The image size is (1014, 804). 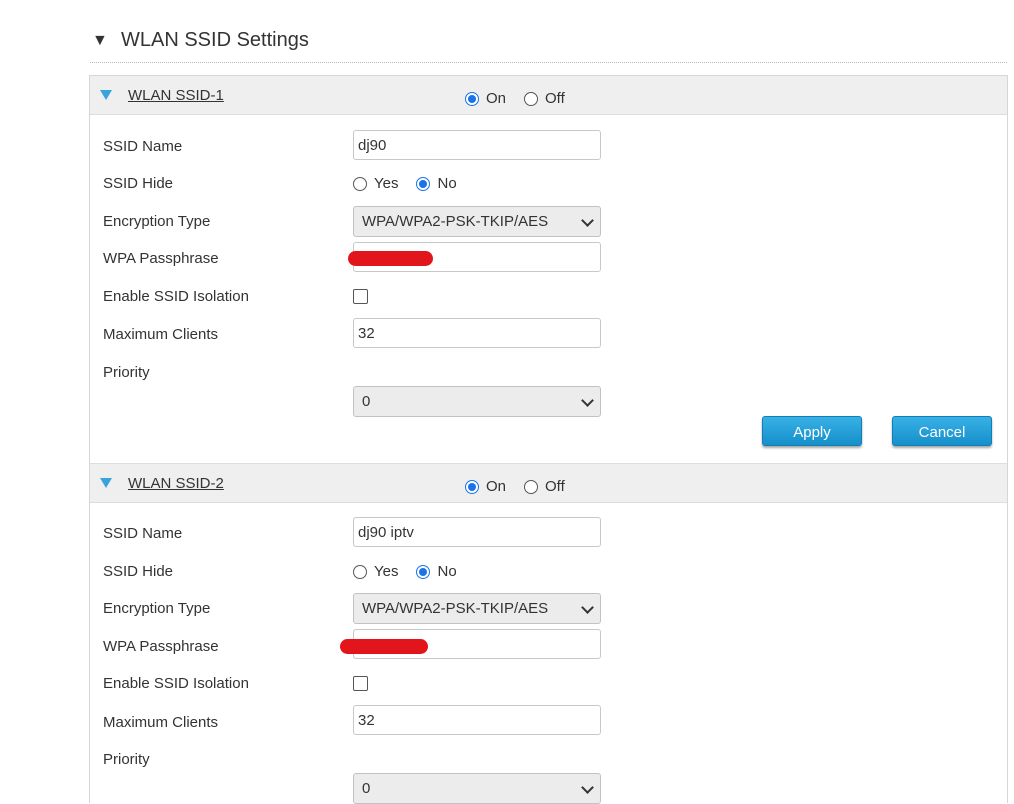 What do you see at coordinates (215, 40) in the screenshot?
I see `page-title: WLAN SSID Settings` at bounding box center [215, 40].